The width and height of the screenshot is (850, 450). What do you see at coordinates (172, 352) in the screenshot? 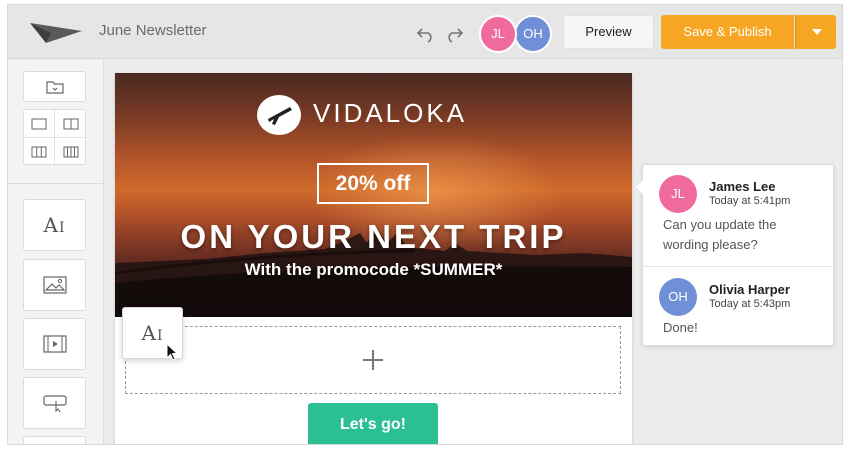
I see `mouse-cursor-icon` at bounding box center [172, 352].